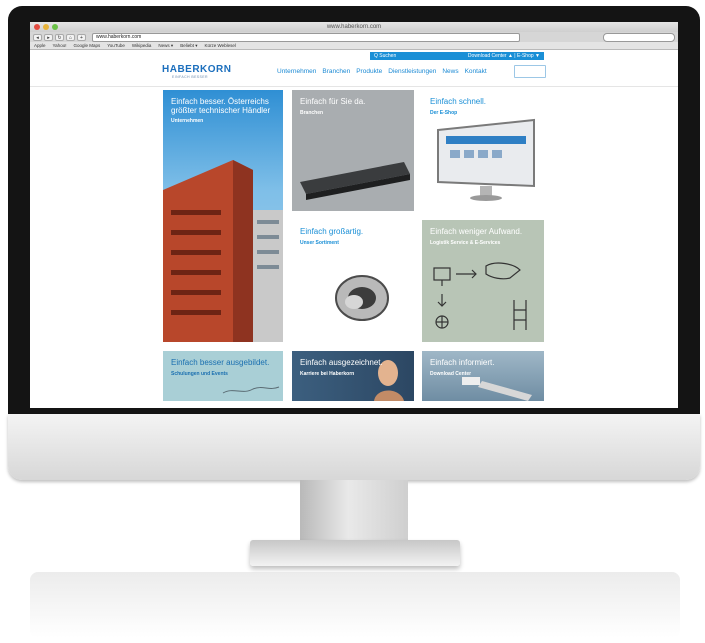 Image resolution: width=705 pixels, height=643 pixels. I want to click on nav-item-produkte: Produkte, so click(369, 71).